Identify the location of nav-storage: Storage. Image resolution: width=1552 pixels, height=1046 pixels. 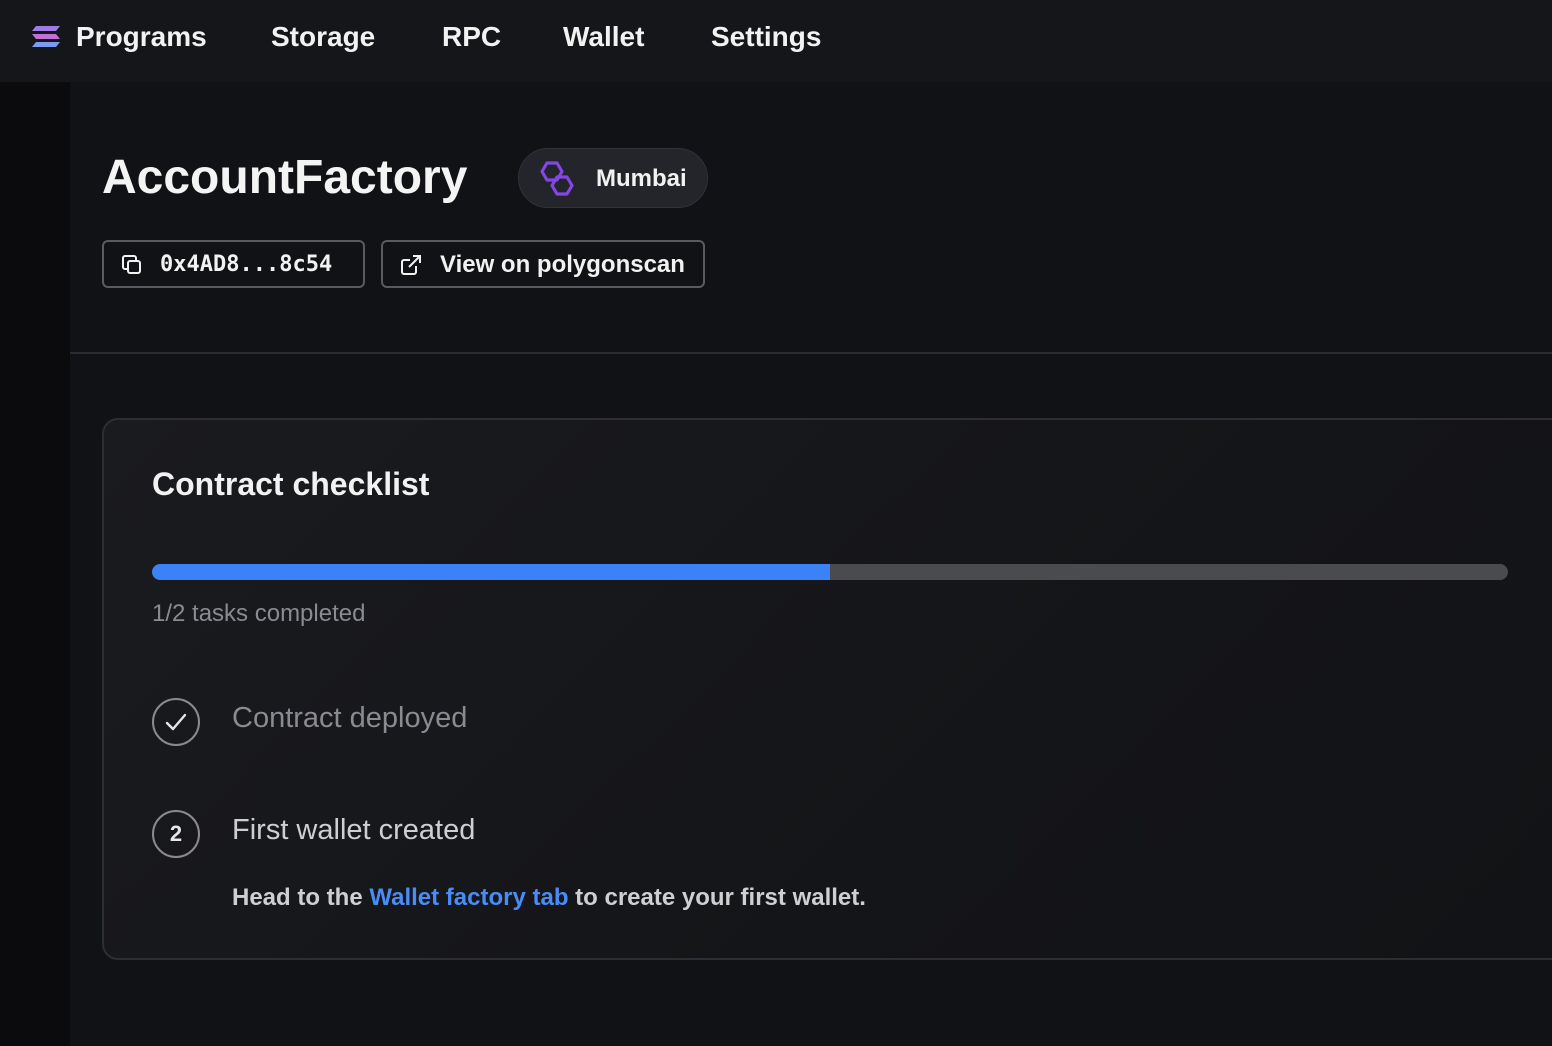
(323, 37).